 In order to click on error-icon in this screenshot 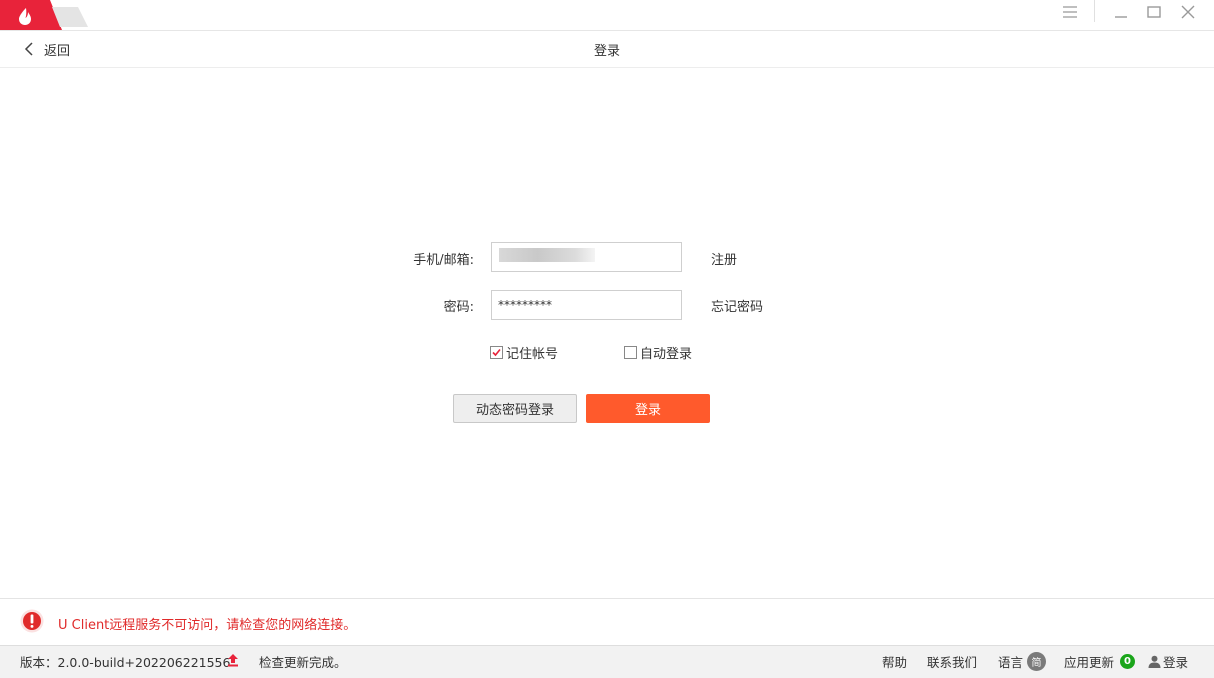, I will do `click(32, 621)`.